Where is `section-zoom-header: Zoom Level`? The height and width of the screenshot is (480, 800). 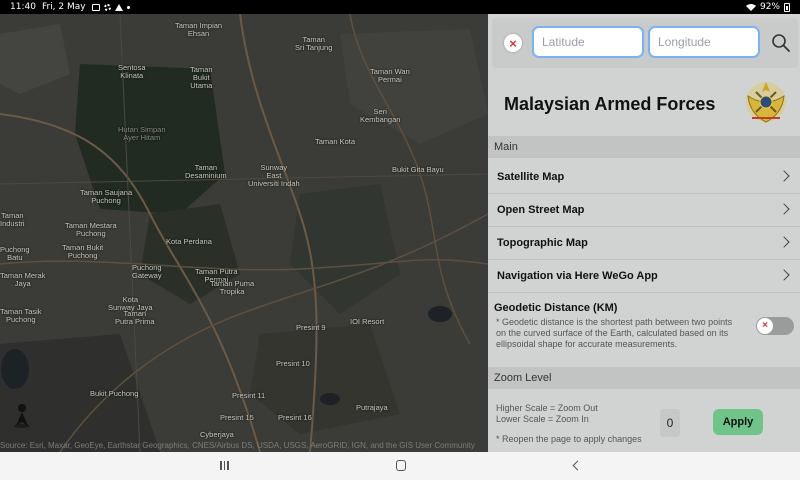
section-zoom-header: Zoom Level is located at coordinates (644, 378).